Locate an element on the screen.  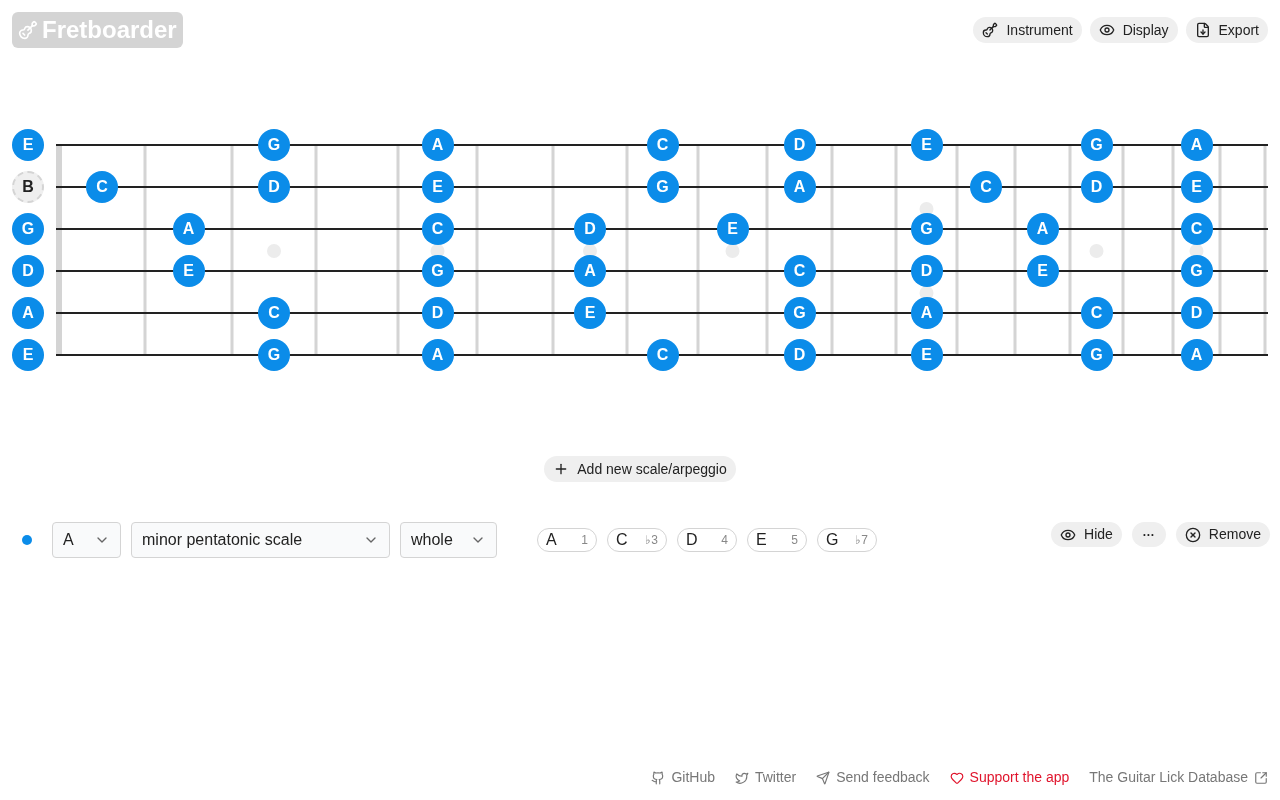
file-download-icon is located at coordinates (1202, 30).